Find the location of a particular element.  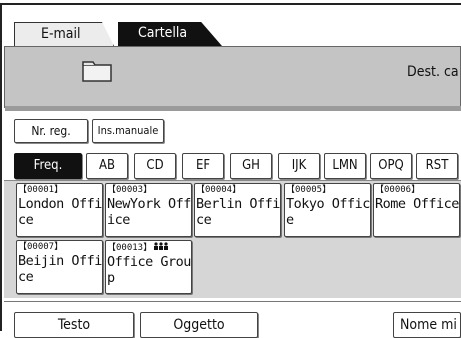

list-item: 【00006】 Rome Office is located at coordinates (416, 210).